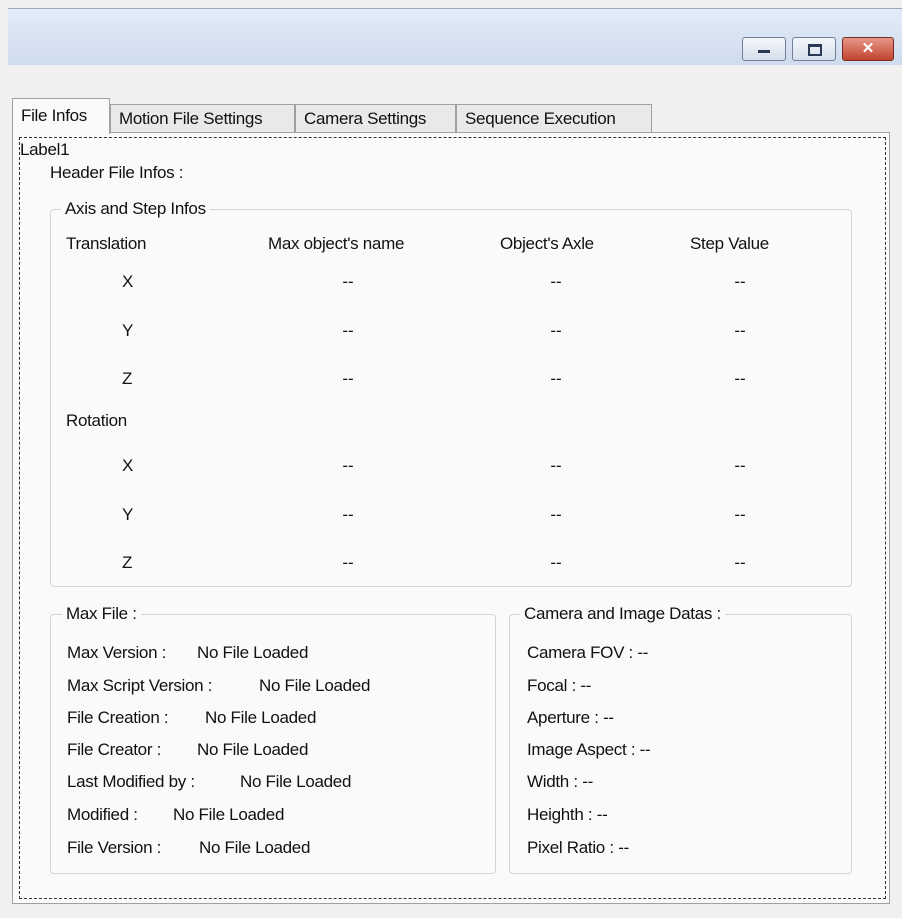  What do you see at coordinates (556, 281) in the screenshot?
I see `translation-x-object-axle: --` at bounding box center [556, 281].